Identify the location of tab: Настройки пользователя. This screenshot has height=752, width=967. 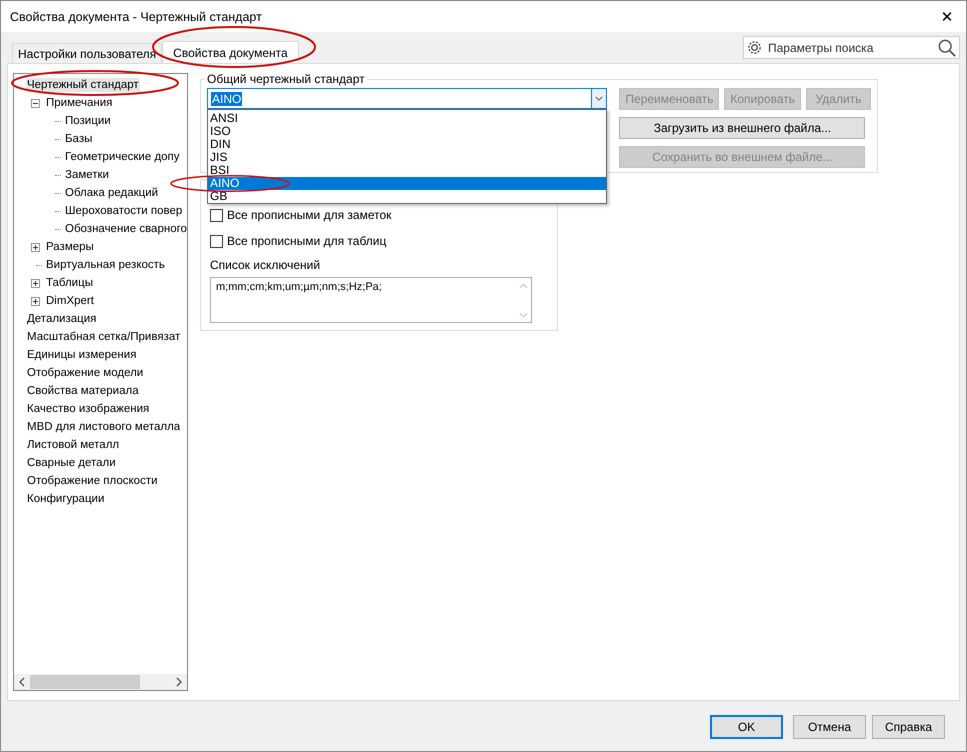
(87, 53).